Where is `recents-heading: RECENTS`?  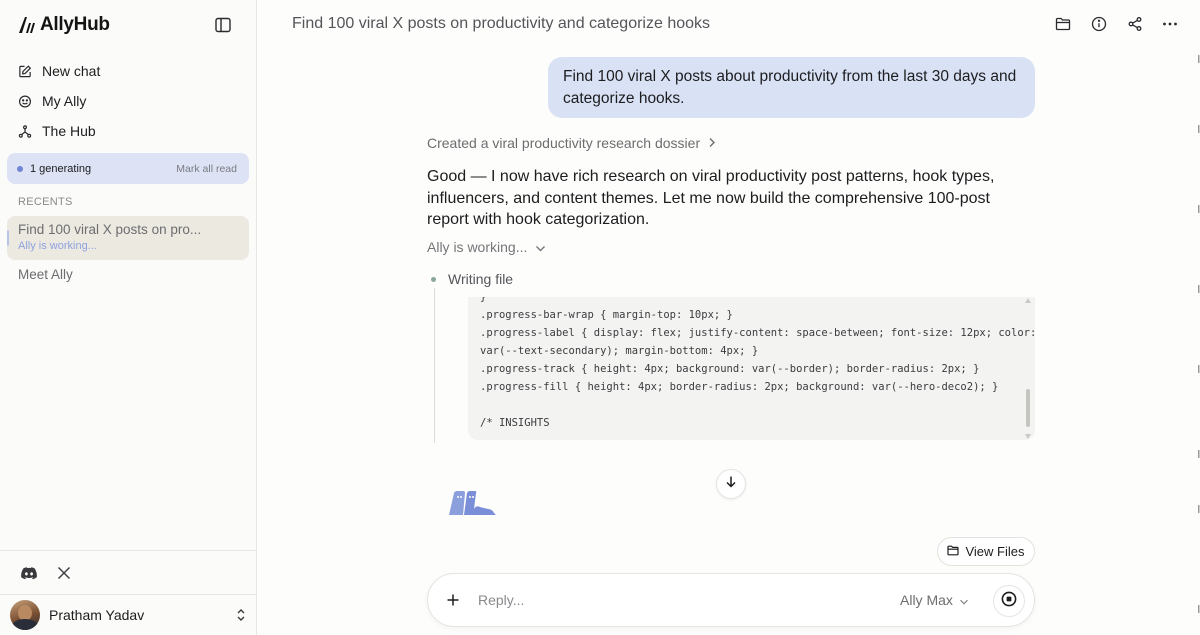
recents-heading: RECENTS is located at coordinates (45, 202).